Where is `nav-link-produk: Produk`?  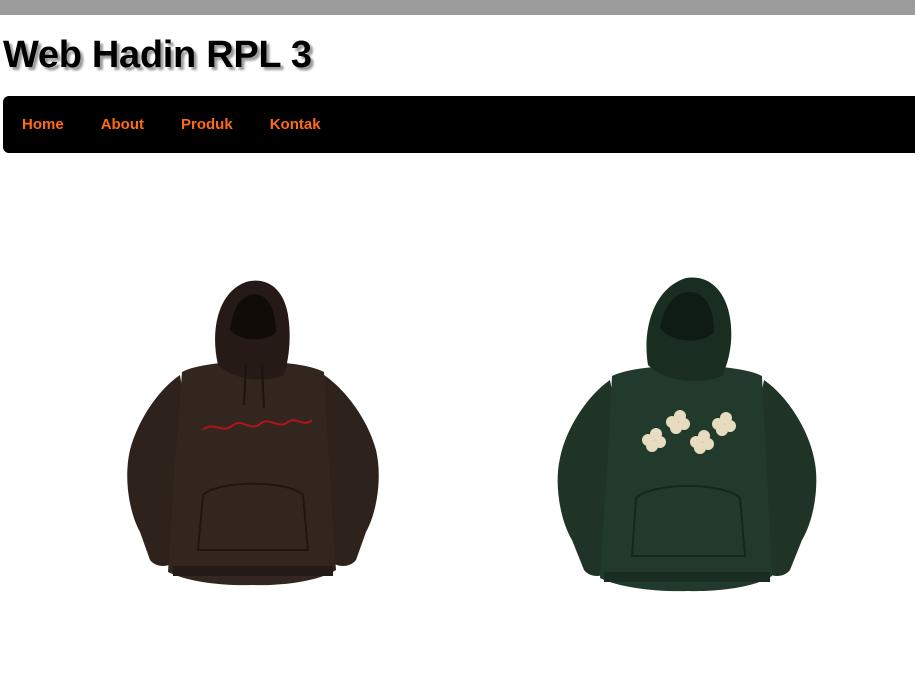 nav-link-produk: Produk is located at coordinates (207, 124).